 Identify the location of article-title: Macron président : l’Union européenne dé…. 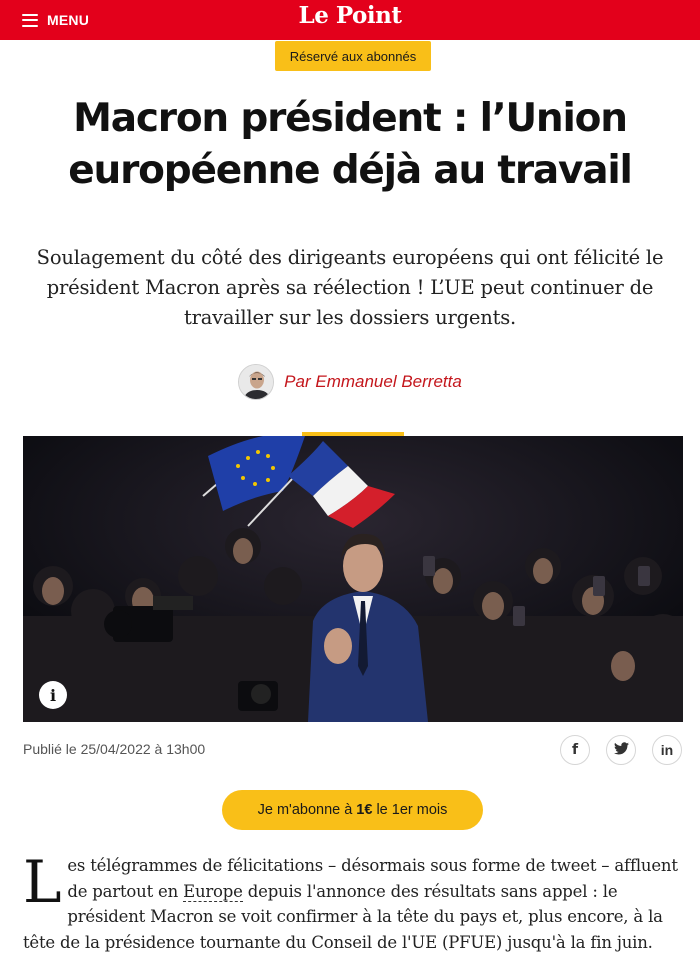
(350, 144).